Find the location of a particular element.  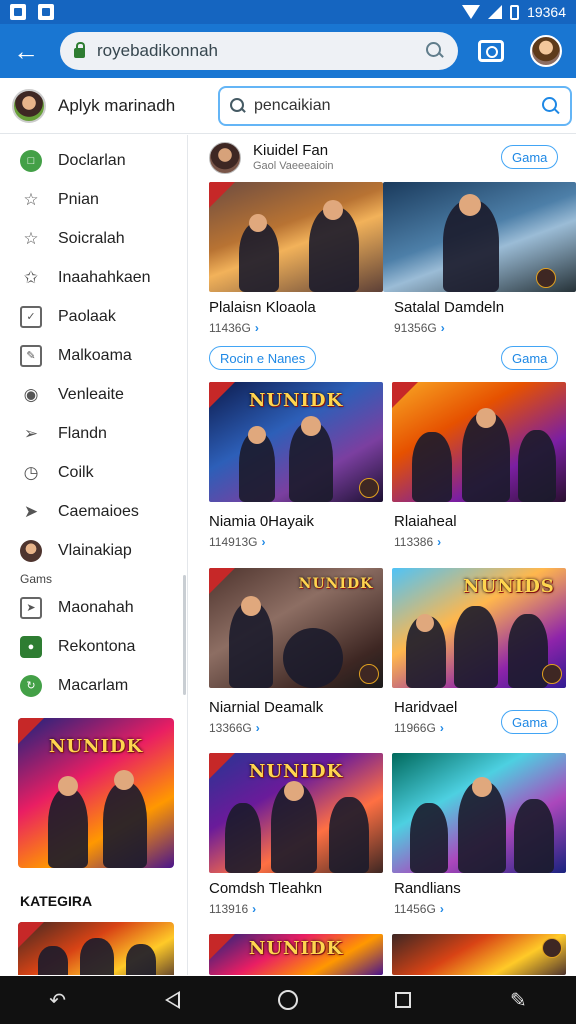

featured-game-button: Gama is located at coordinates (530, 157).